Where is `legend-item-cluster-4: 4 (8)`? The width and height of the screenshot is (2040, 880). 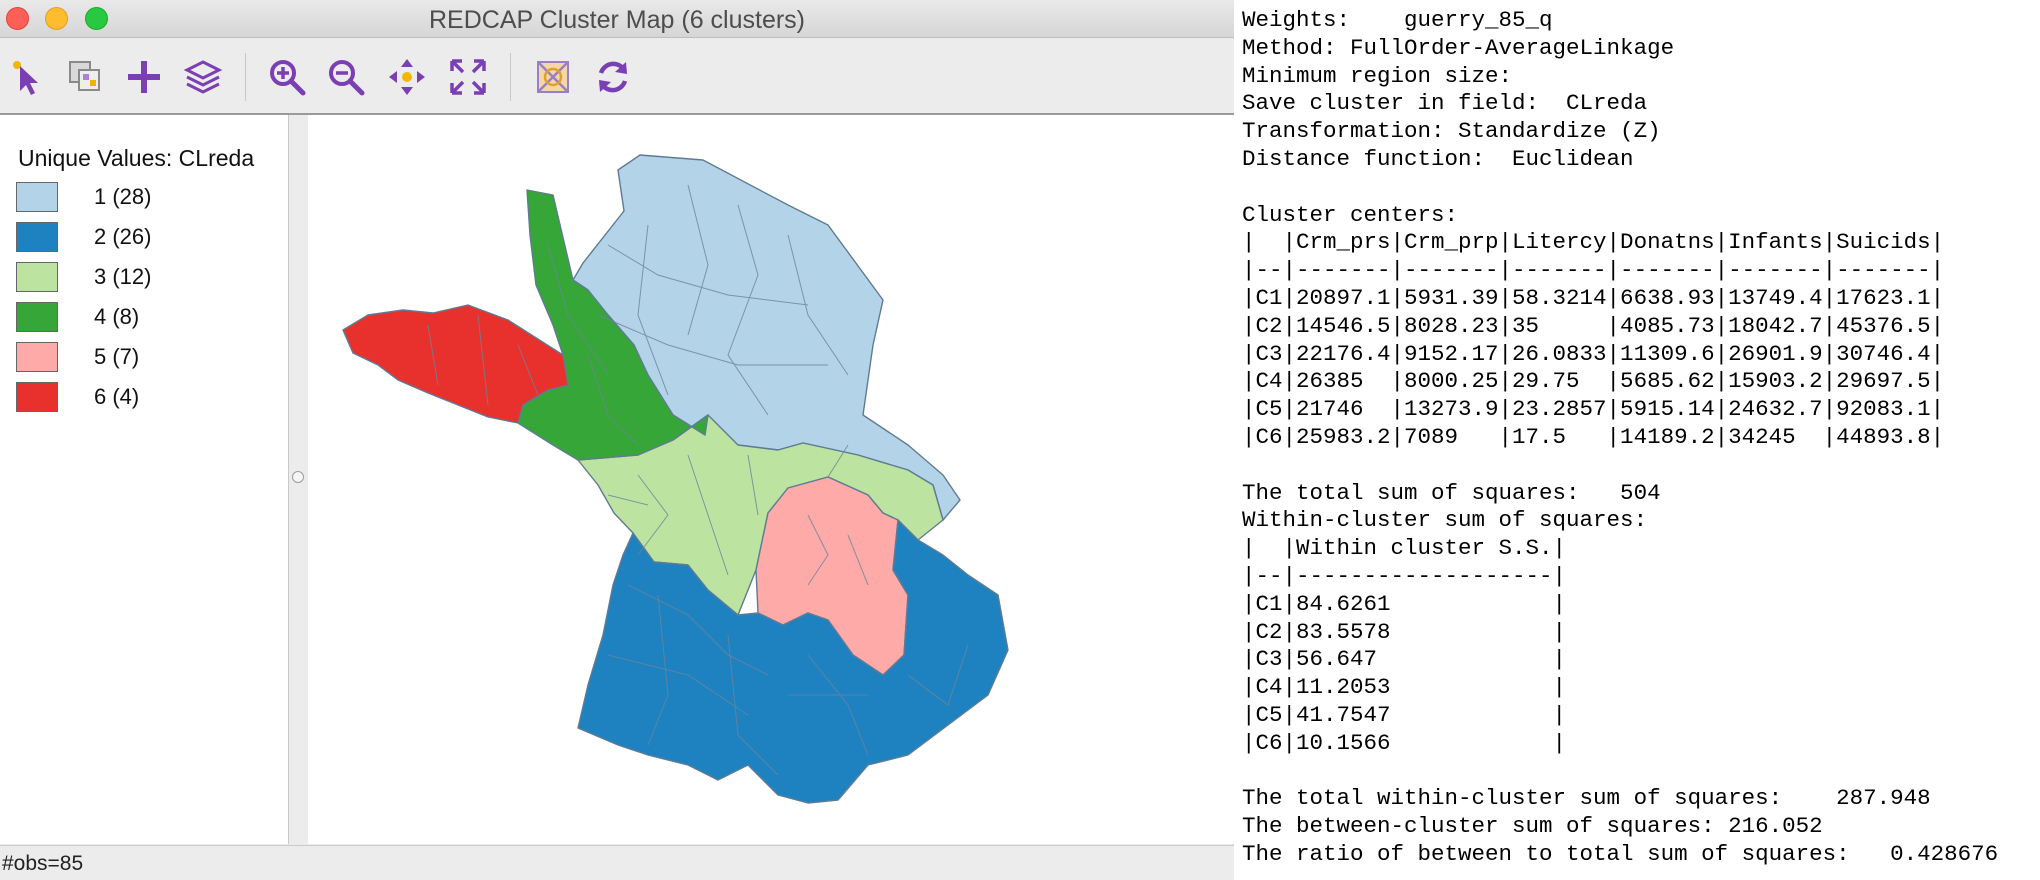 legend-item-cluster-4: 4 (8) is located at coordinates (77, 317).